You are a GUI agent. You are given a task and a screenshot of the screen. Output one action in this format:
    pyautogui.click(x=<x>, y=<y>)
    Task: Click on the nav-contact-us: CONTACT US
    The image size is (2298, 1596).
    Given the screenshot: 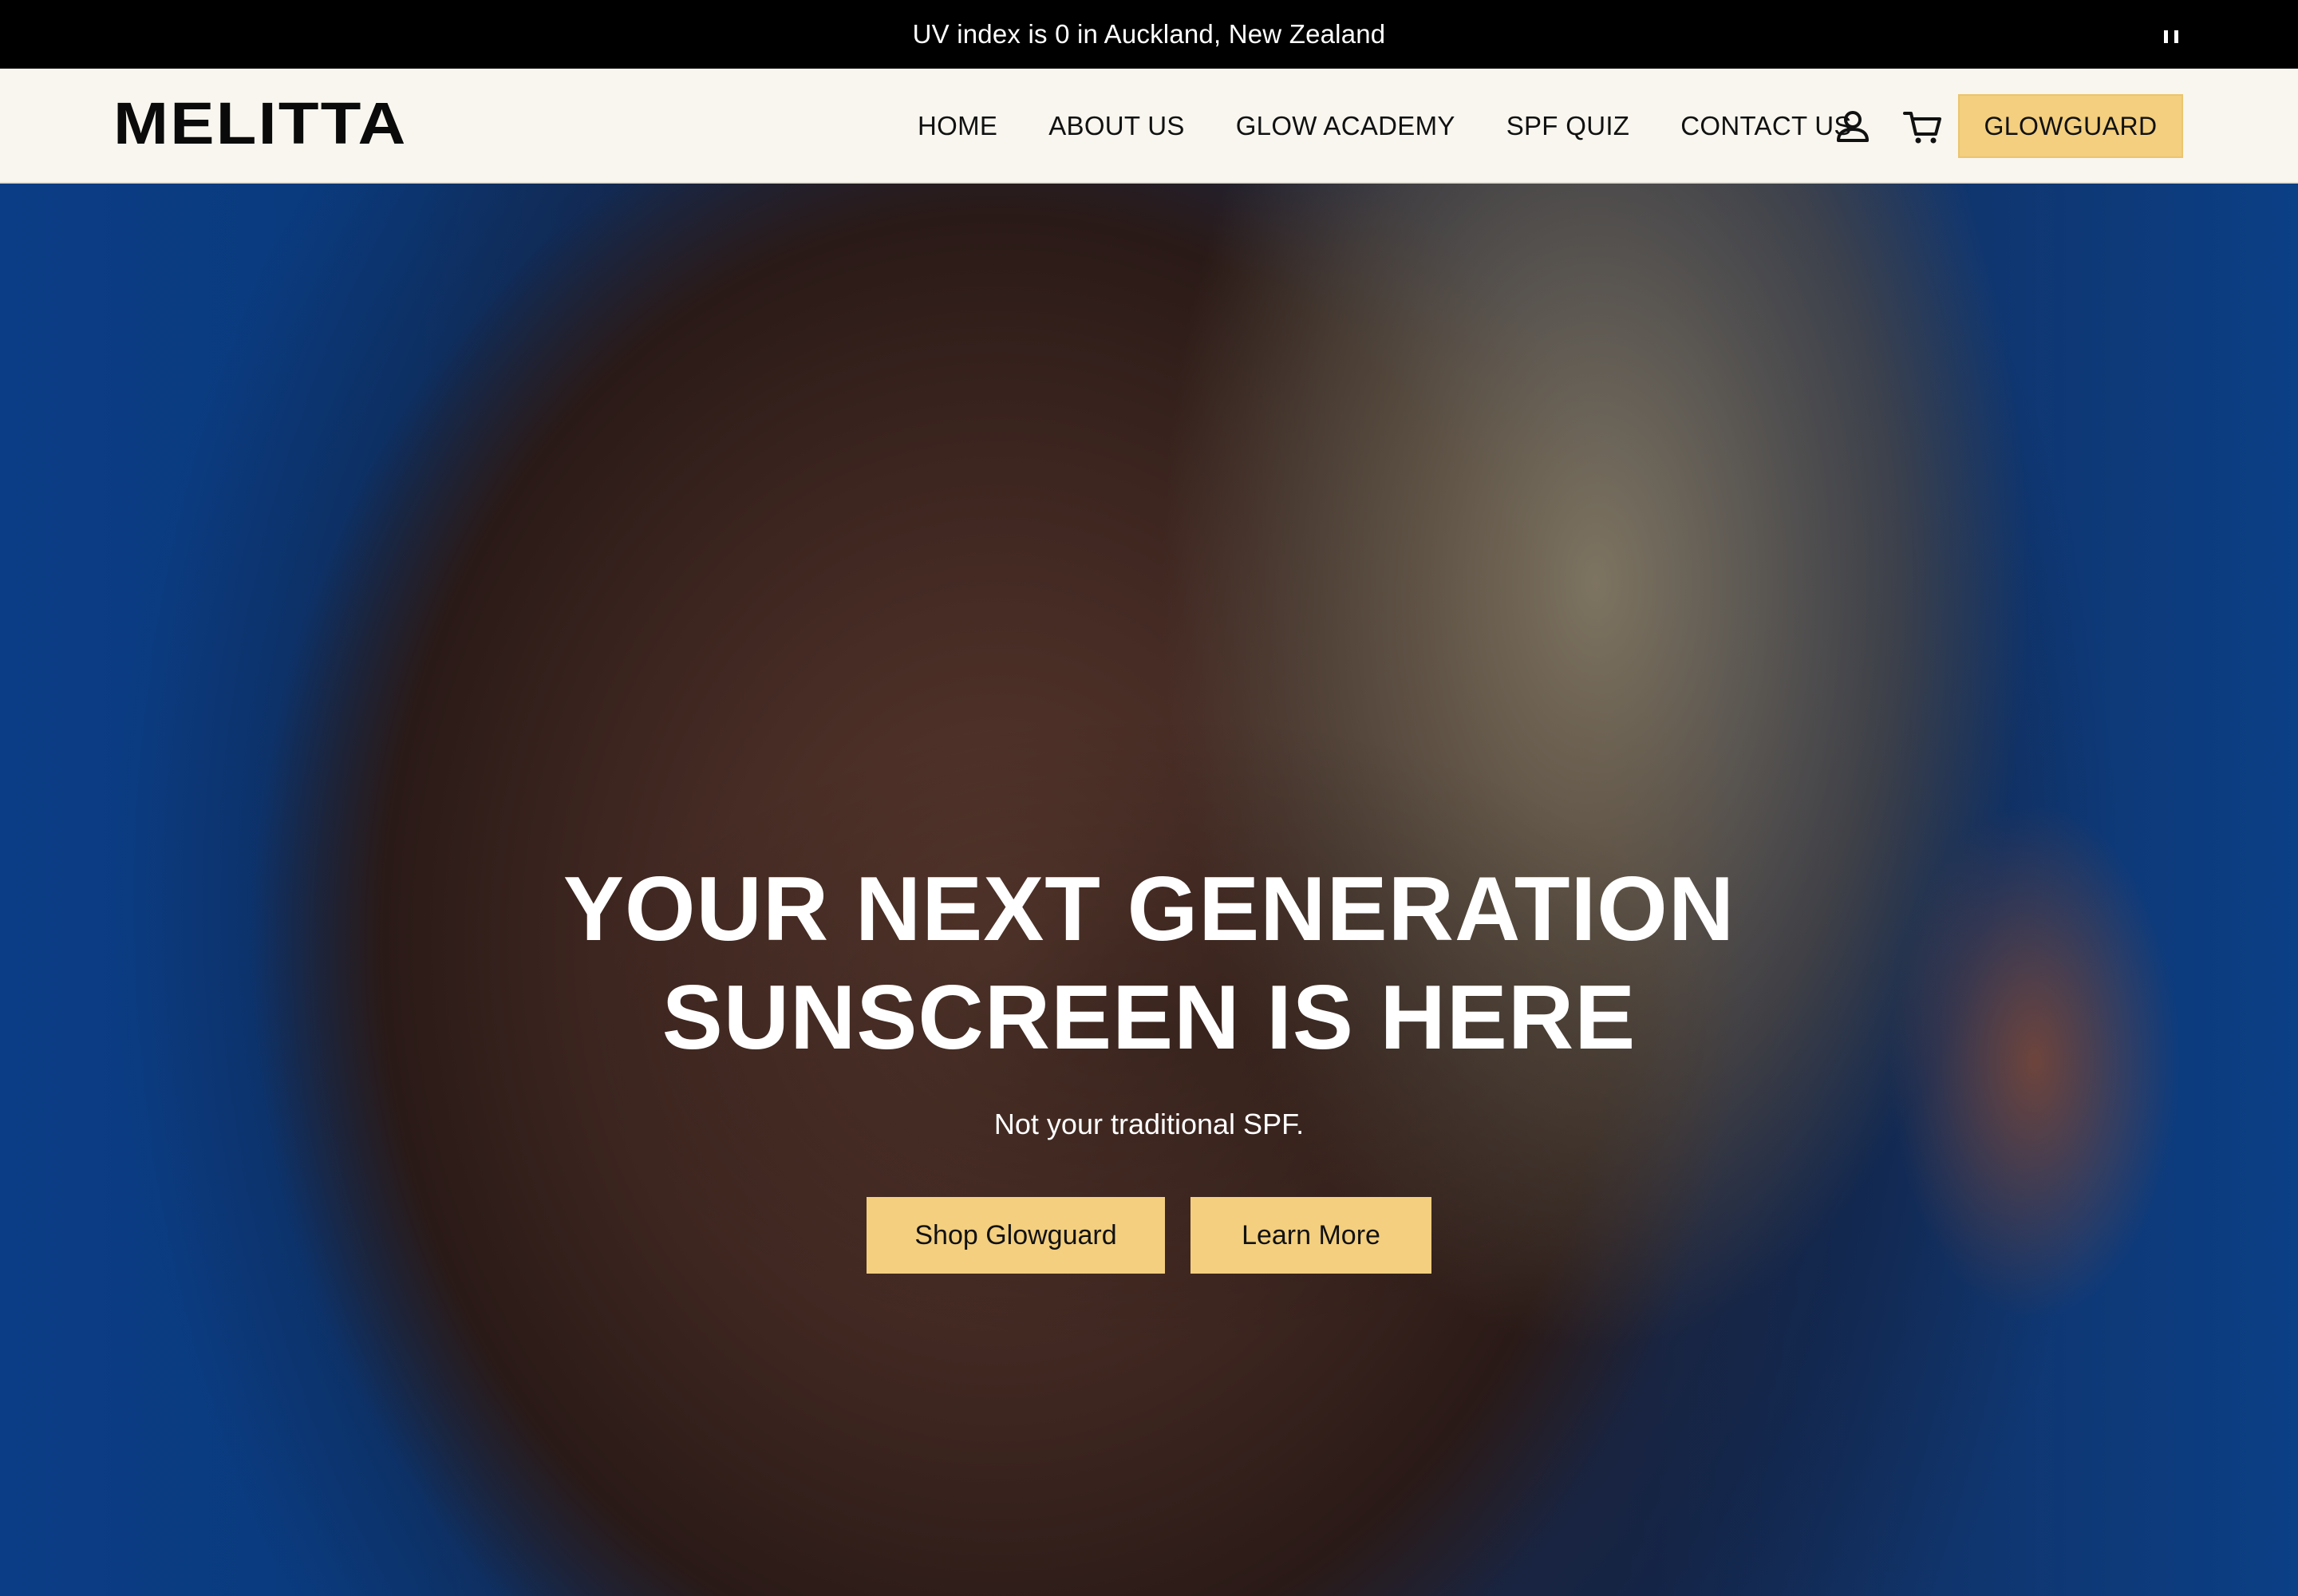 What is the action you would take?
    pyautogui.click(x=1766, y=126)
    